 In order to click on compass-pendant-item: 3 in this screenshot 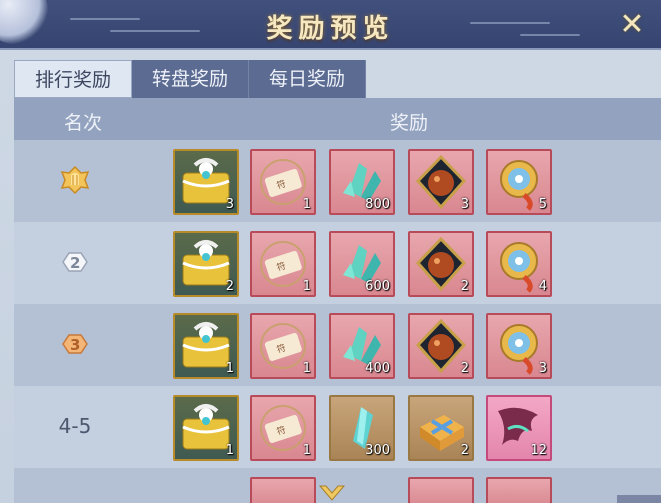, I will do `click(519, 346)`.